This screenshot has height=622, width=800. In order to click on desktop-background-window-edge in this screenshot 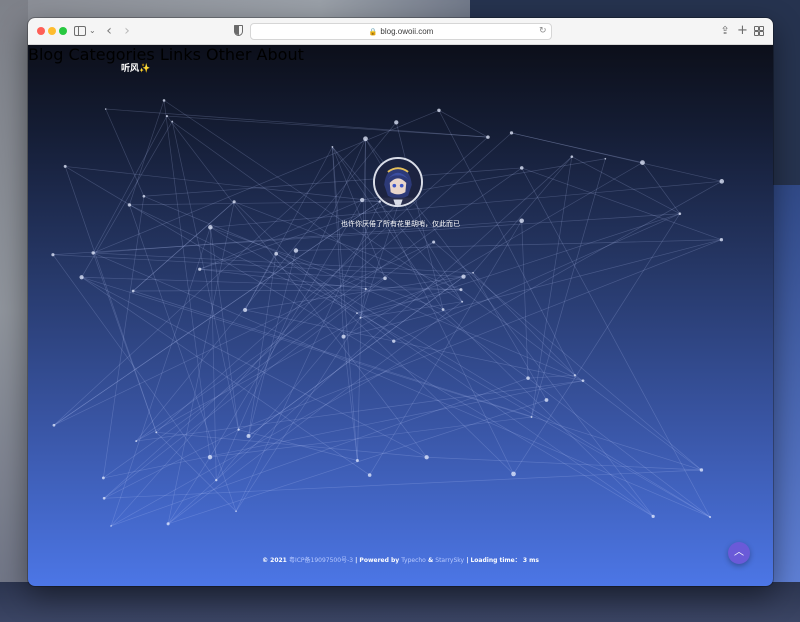, I will do `click(785, 385)`.